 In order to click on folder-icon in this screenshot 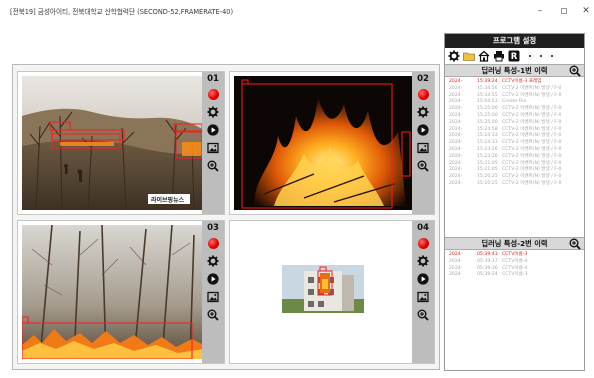, I will do `click(469, 56)`.